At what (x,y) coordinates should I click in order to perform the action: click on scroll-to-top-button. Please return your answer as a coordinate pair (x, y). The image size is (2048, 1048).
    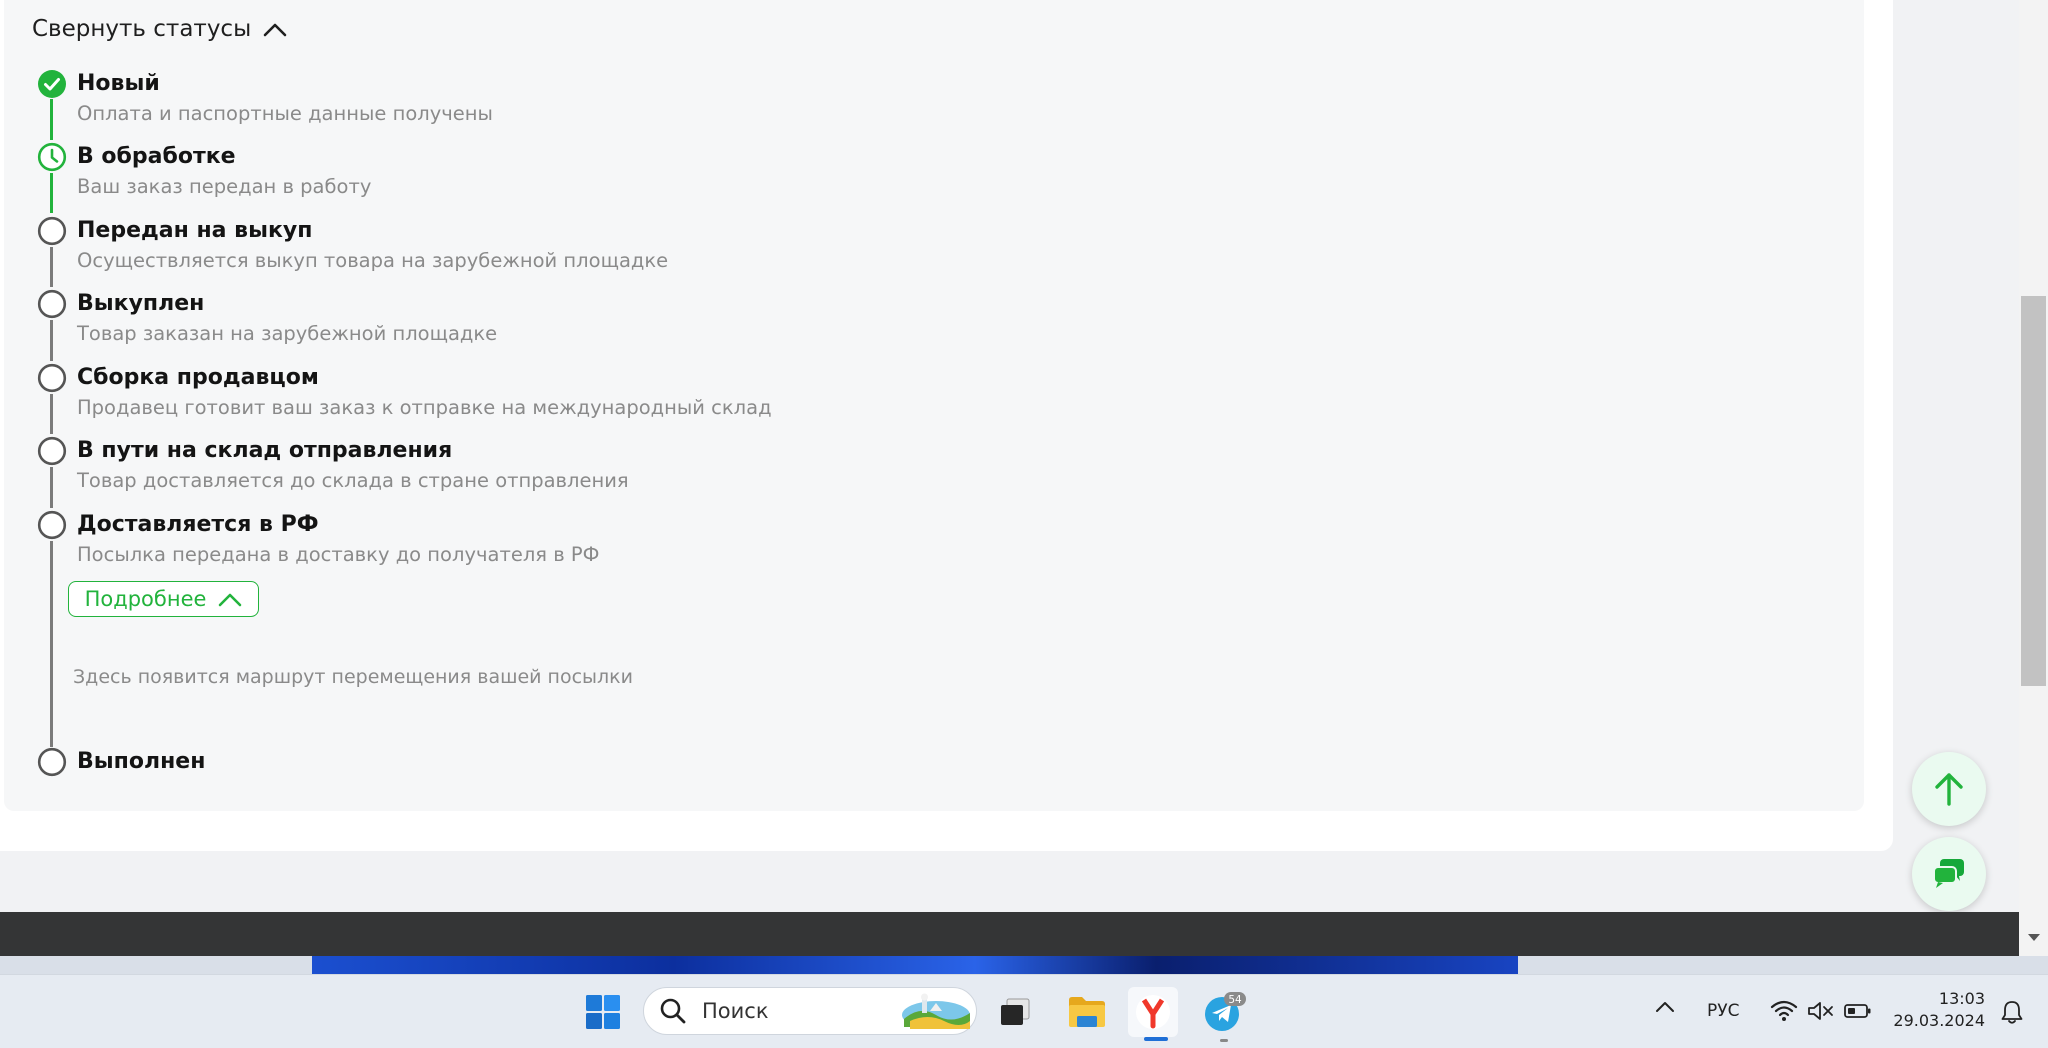
    Looking at the image, I should click on (1949, 789).